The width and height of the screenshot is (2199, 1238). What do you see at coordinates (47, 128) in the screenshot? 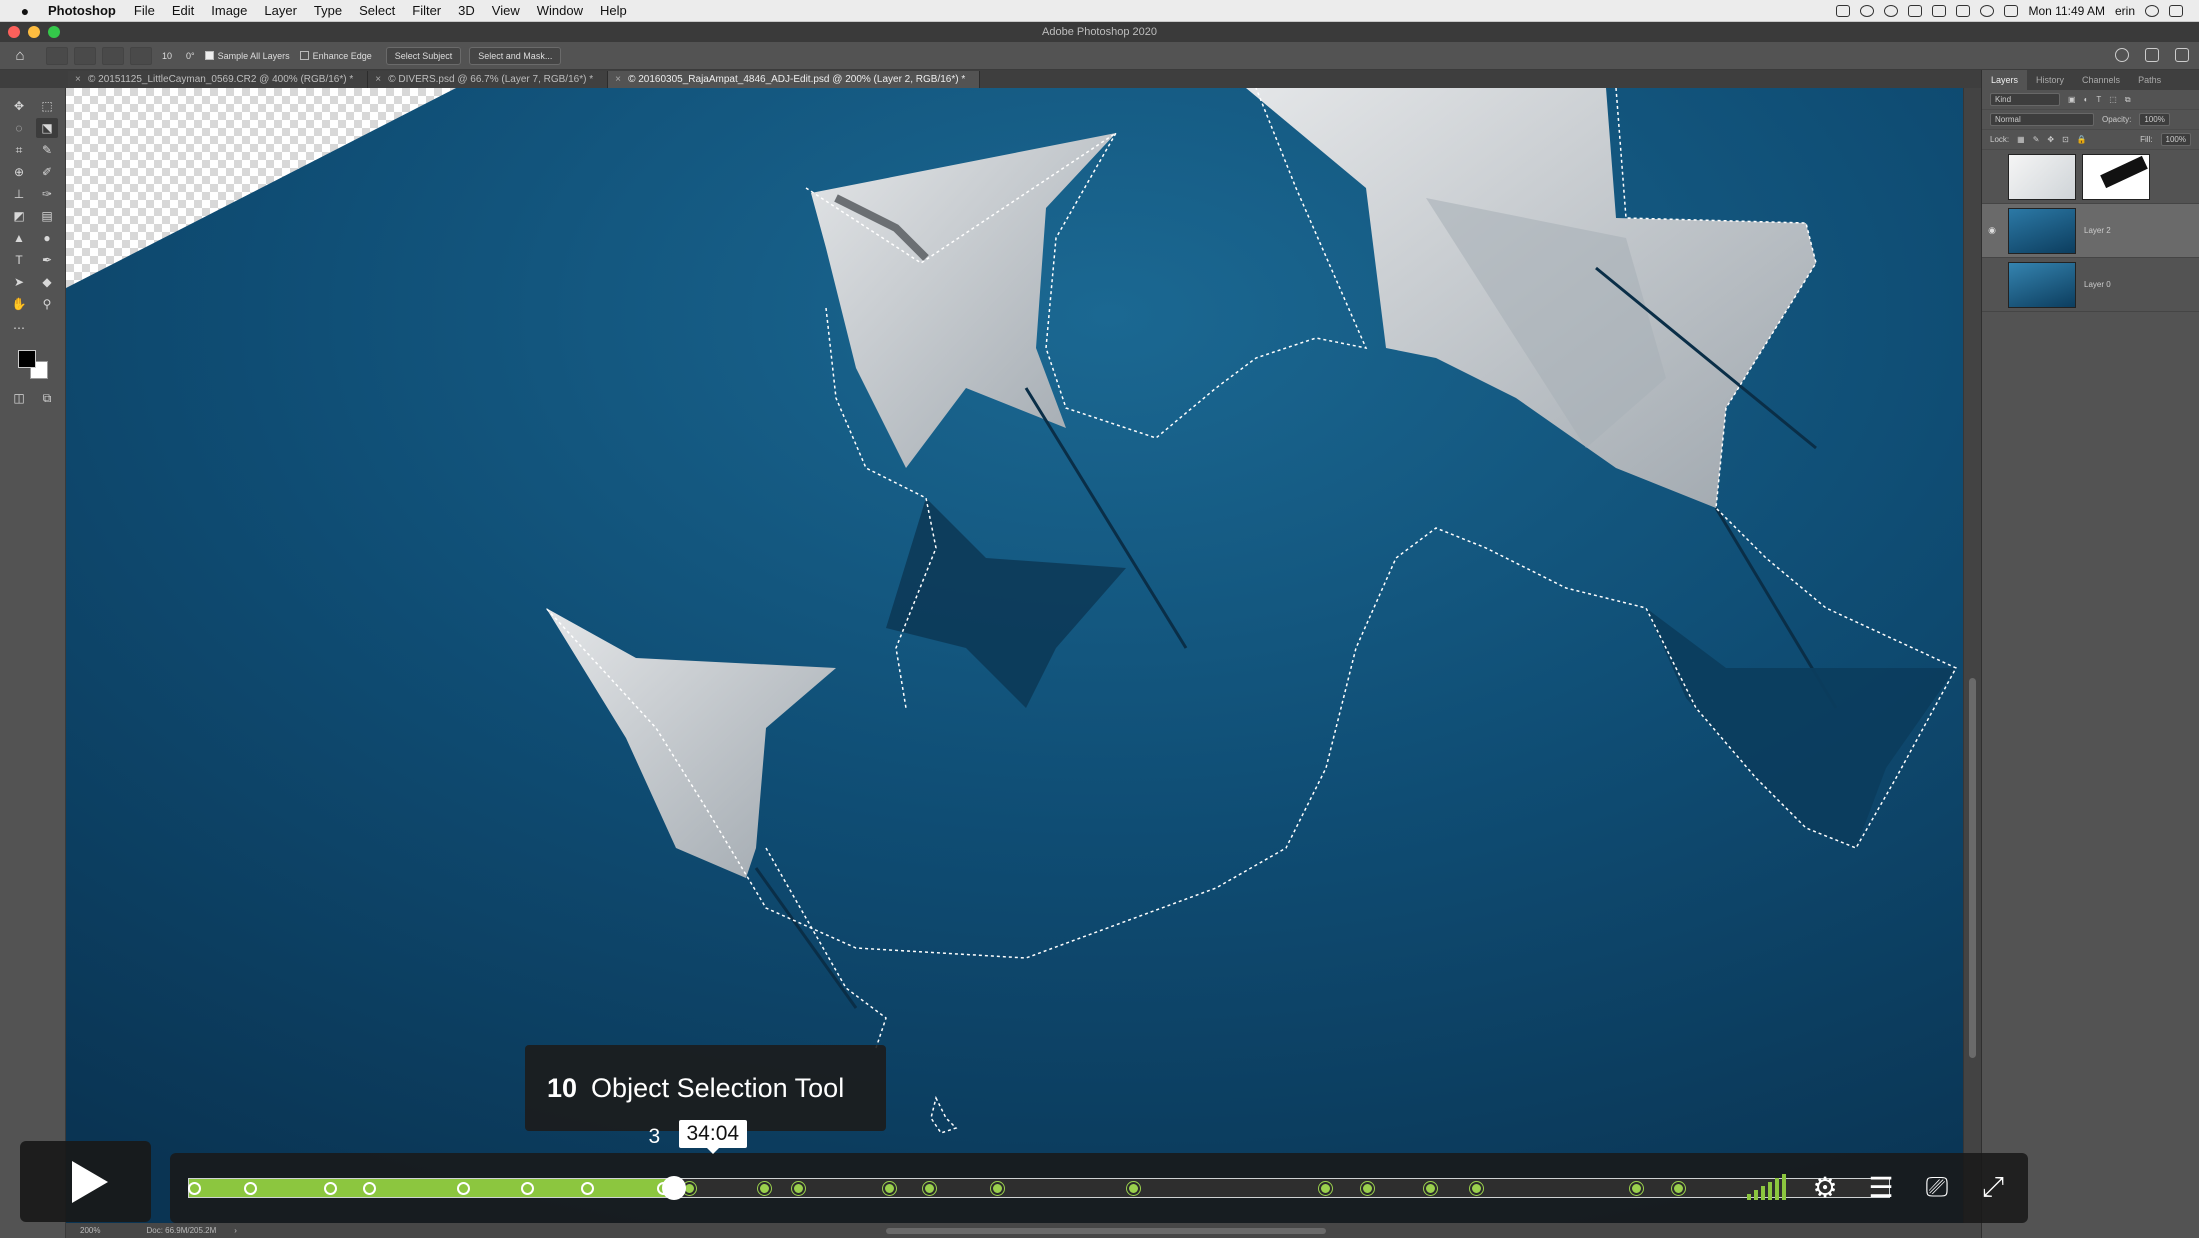
I see `object-selection-tool-icon: ⬔` at bounding box center [47, 128].